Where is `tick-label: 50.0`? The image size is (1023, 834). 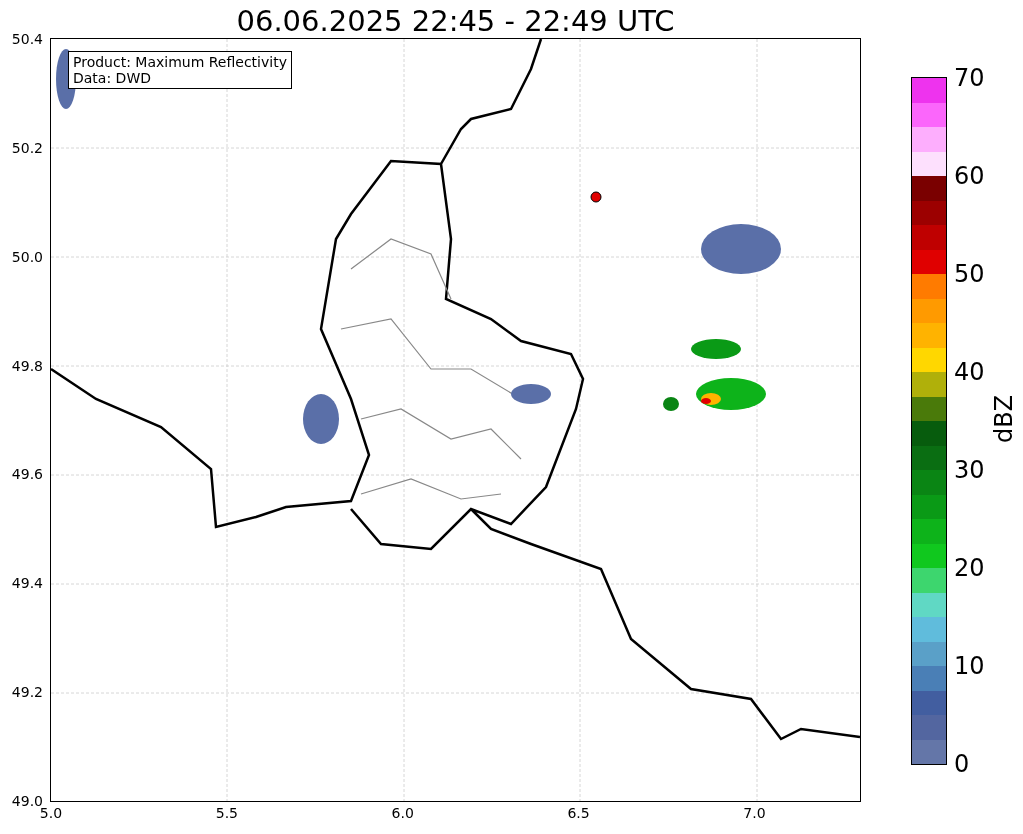 tick-label: 50.0 is located at coordinates (27, 256).